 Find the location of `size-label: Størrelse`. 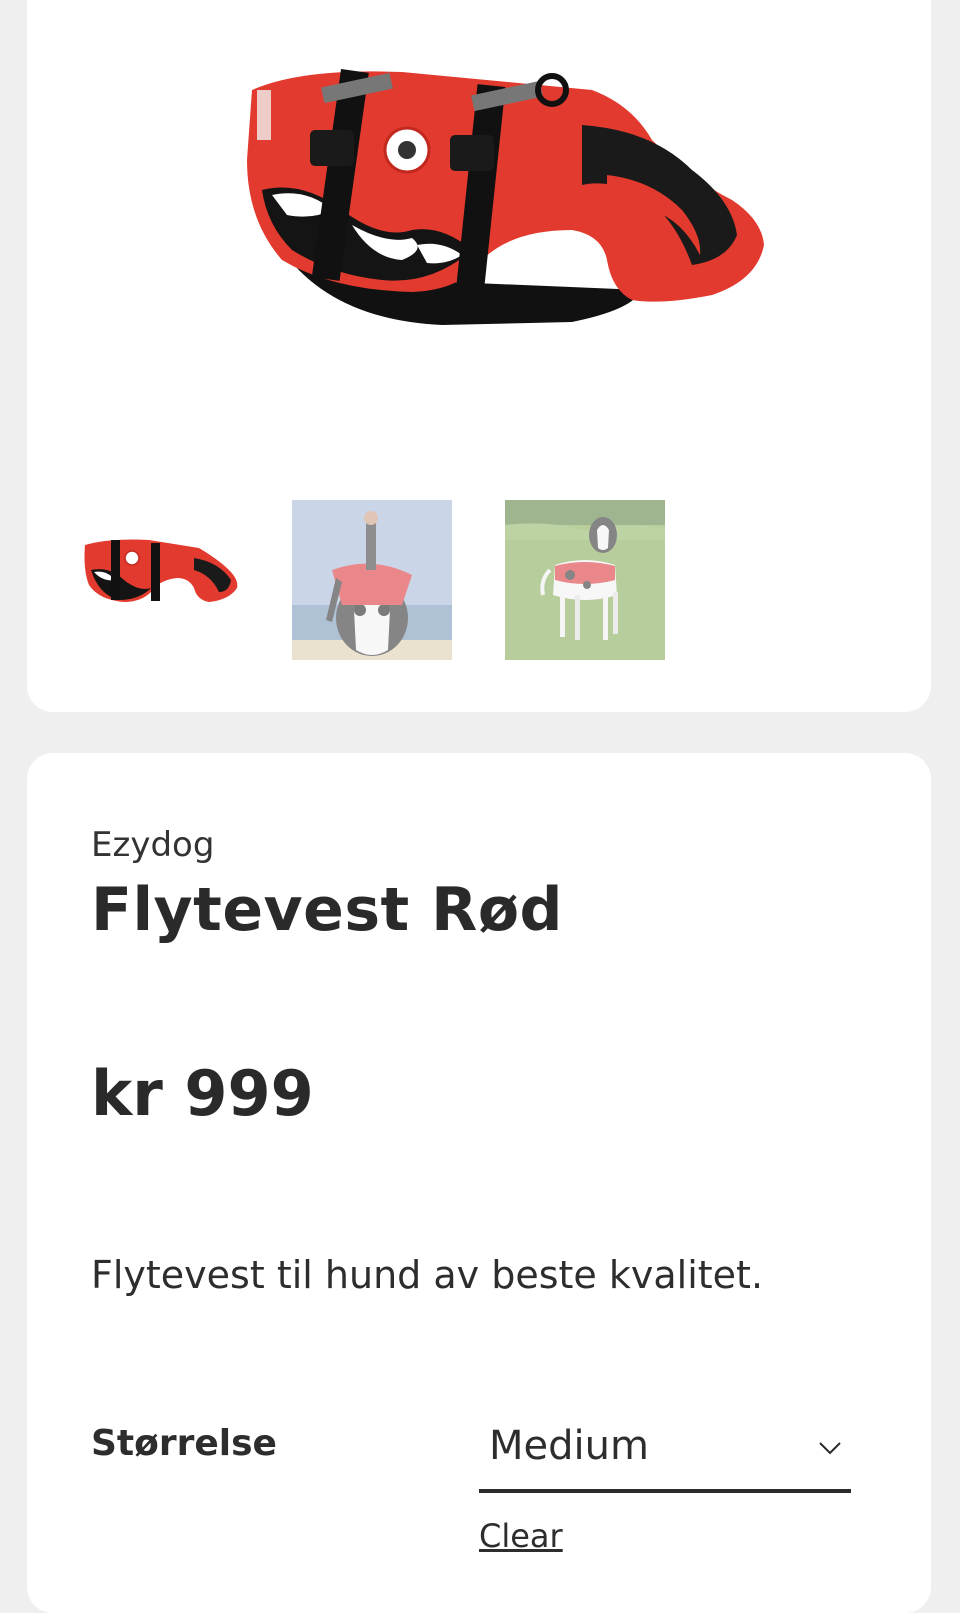

size-label: Størrelse is located at coordinates (184, 1443).